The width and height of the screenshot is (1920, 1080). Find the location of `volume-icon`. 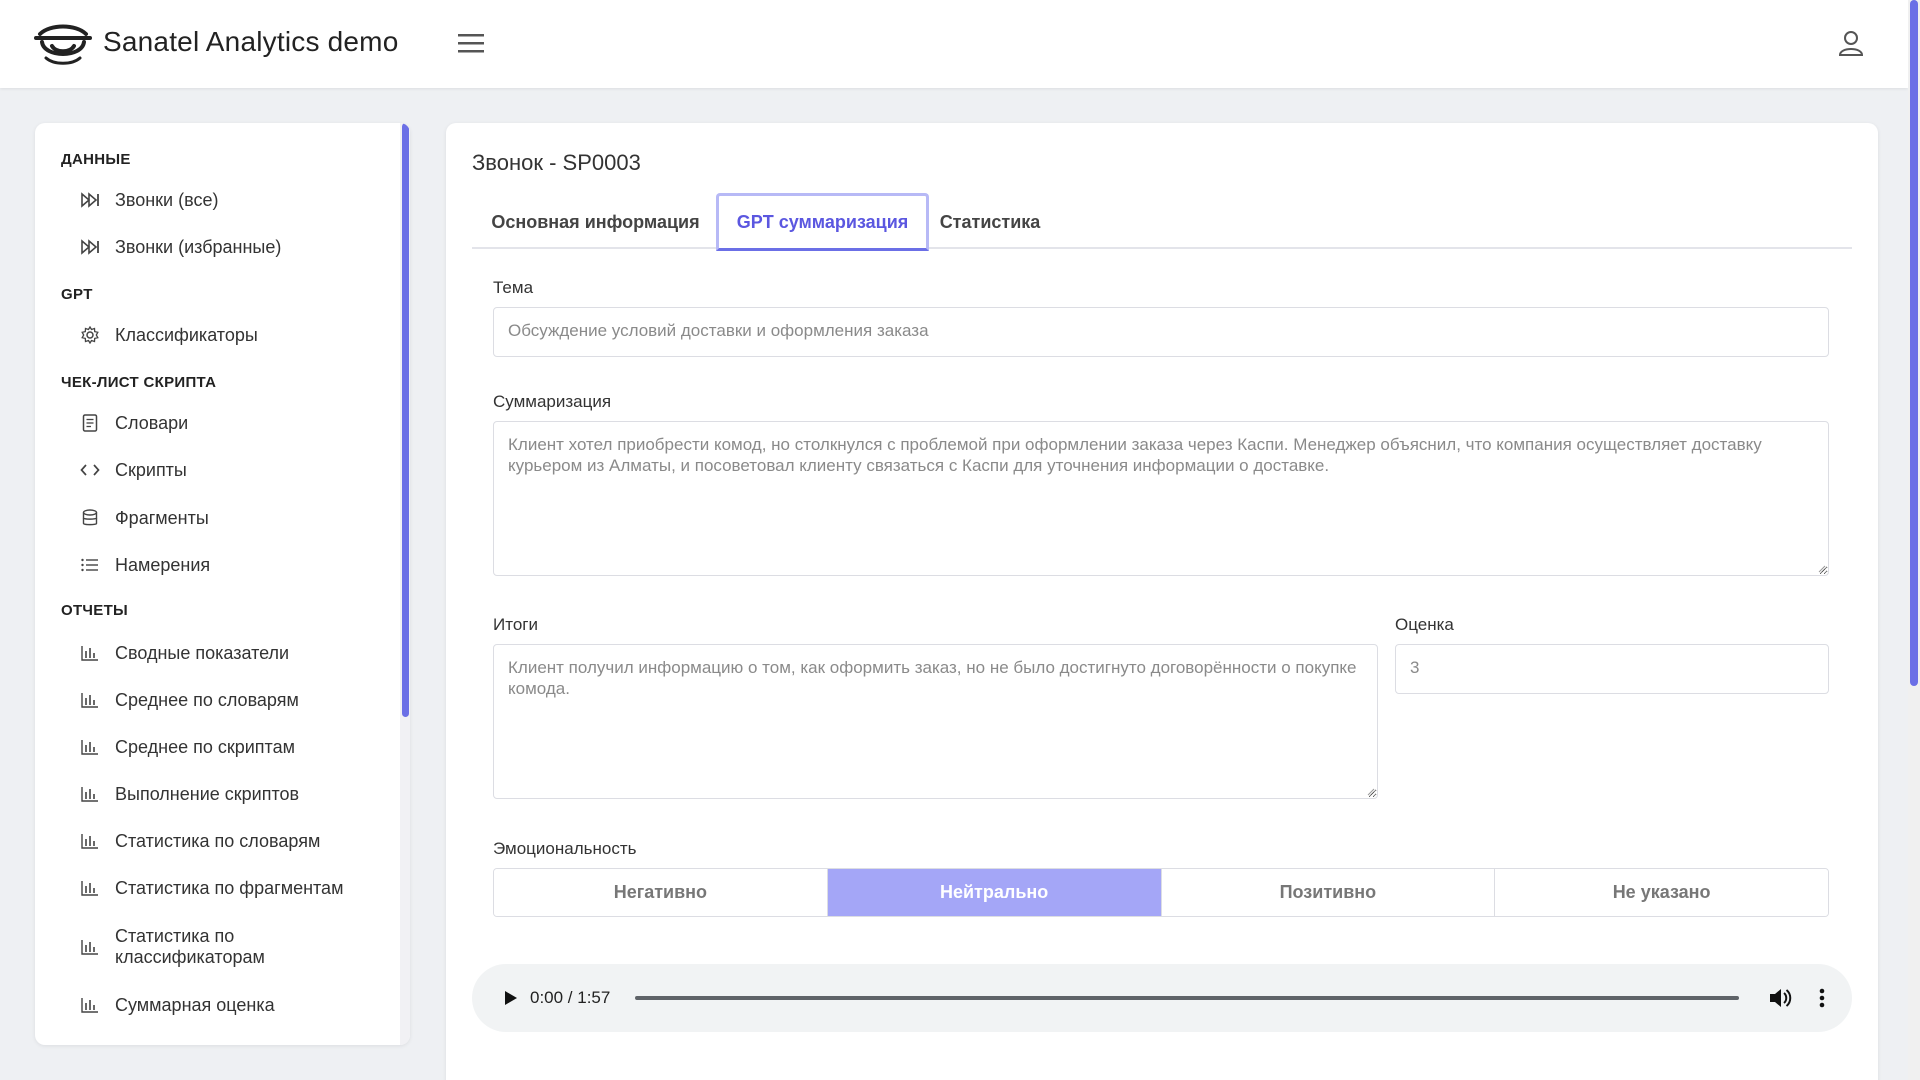

volume-icon is located at coordinates (1780, 998).